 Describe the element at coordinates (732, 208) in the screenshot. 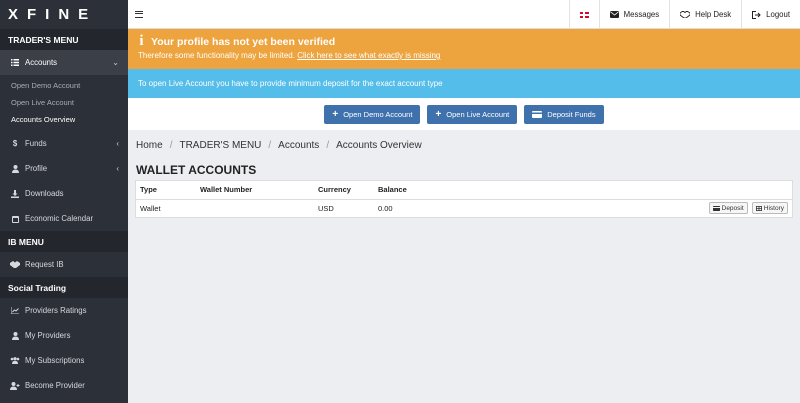

I see `button-label: Deposit` at that location.